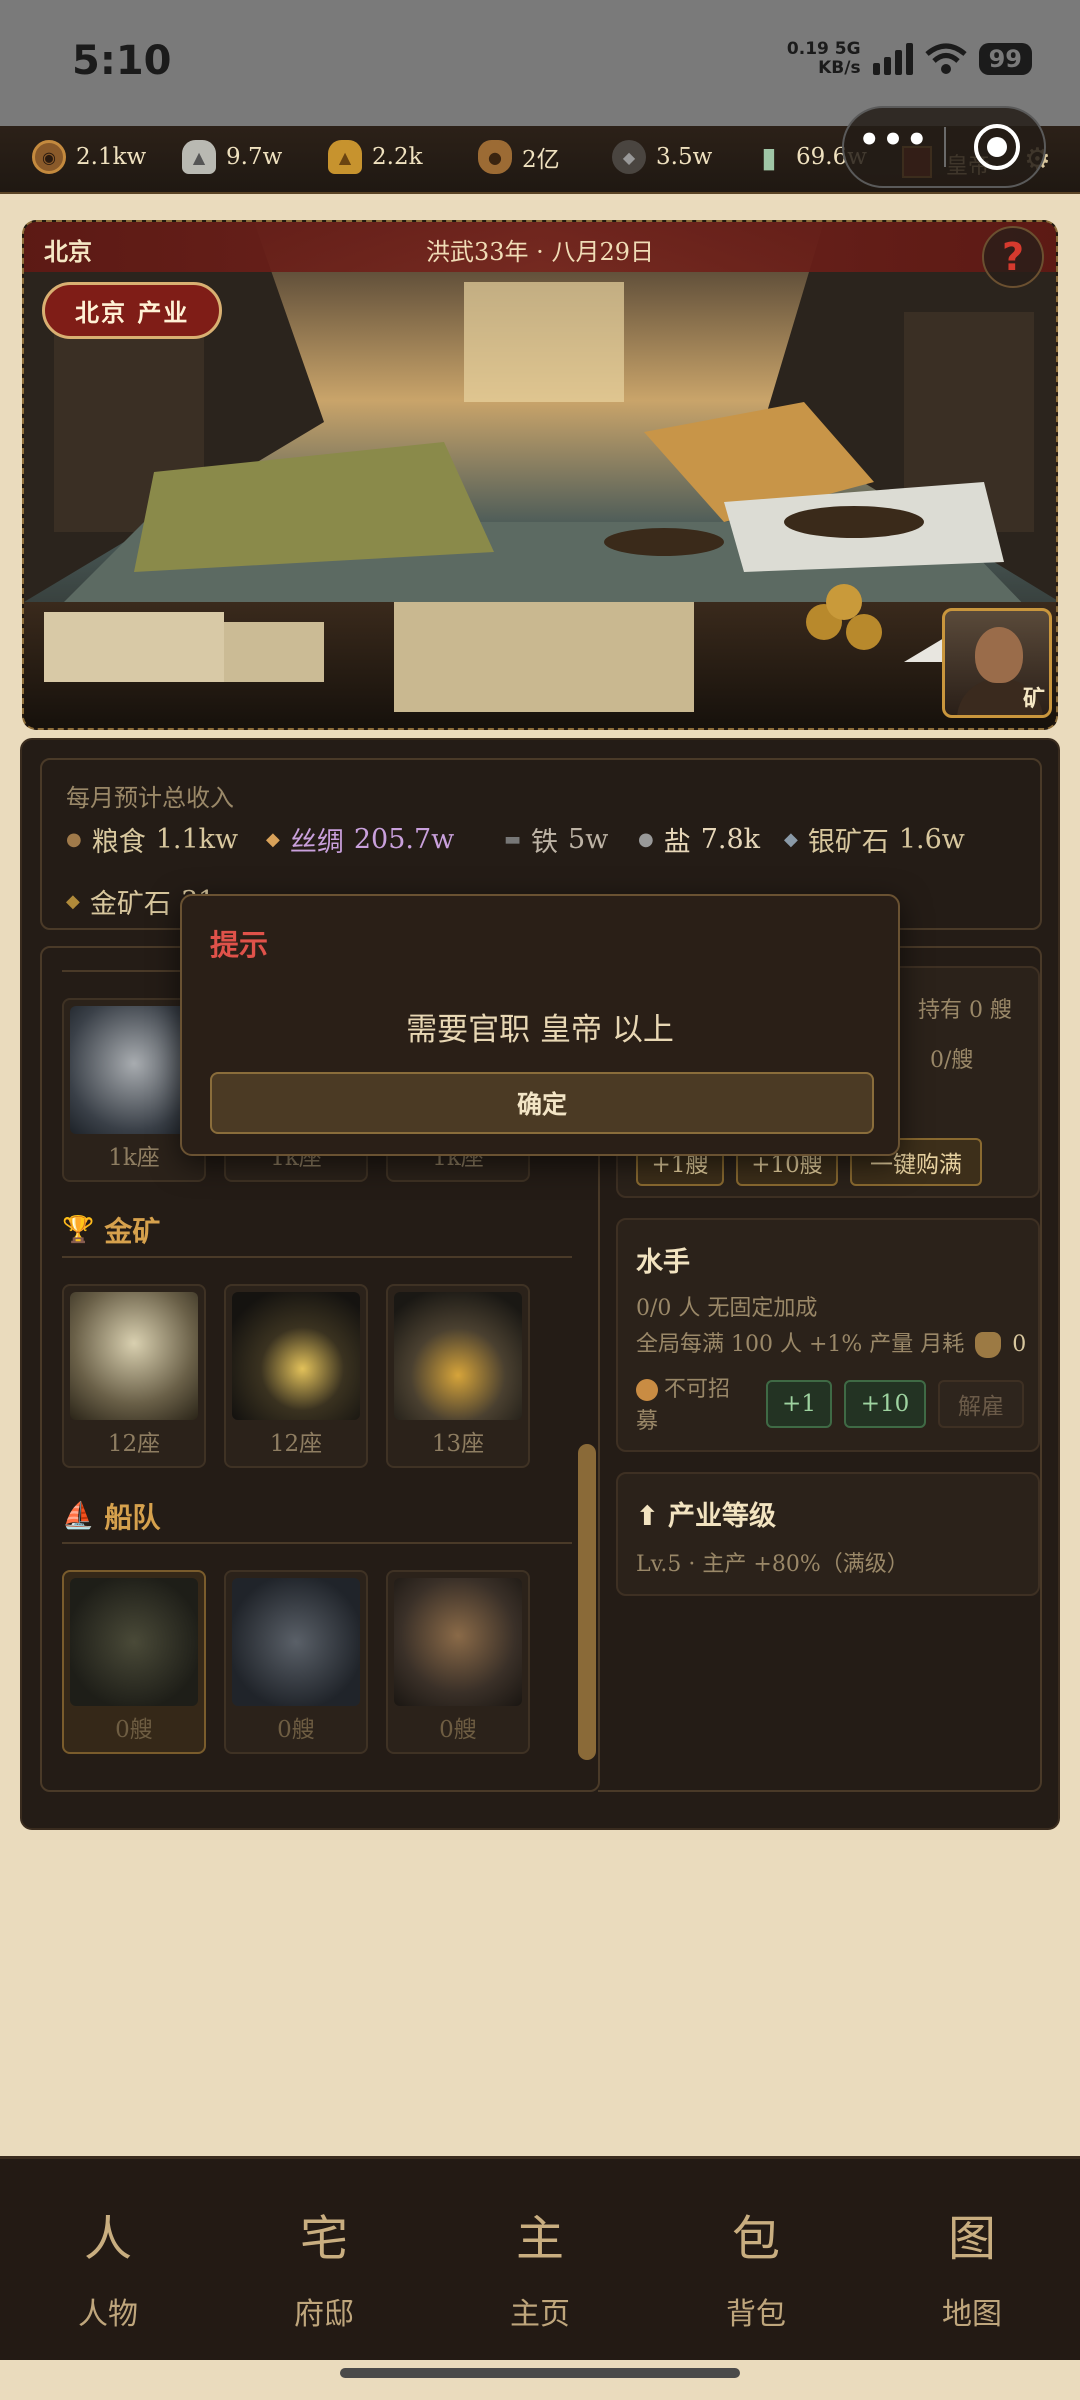  What do you see at coordinates (965, 1010) in the screenshot?
I see `ships-owned: 持有 0 艘` at bounding box center [965, 1010].